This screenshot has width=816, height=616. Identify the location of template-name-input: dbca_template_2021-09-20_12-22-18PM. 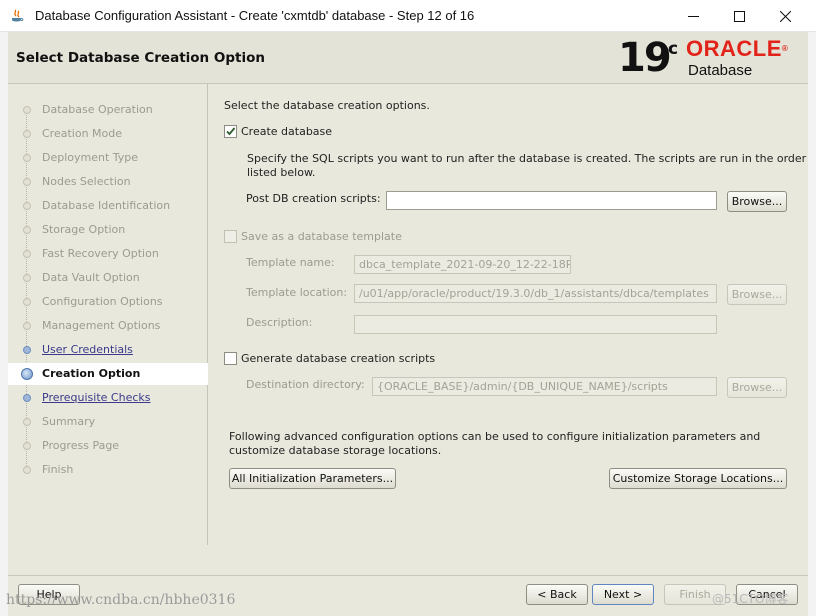
(462, 264).